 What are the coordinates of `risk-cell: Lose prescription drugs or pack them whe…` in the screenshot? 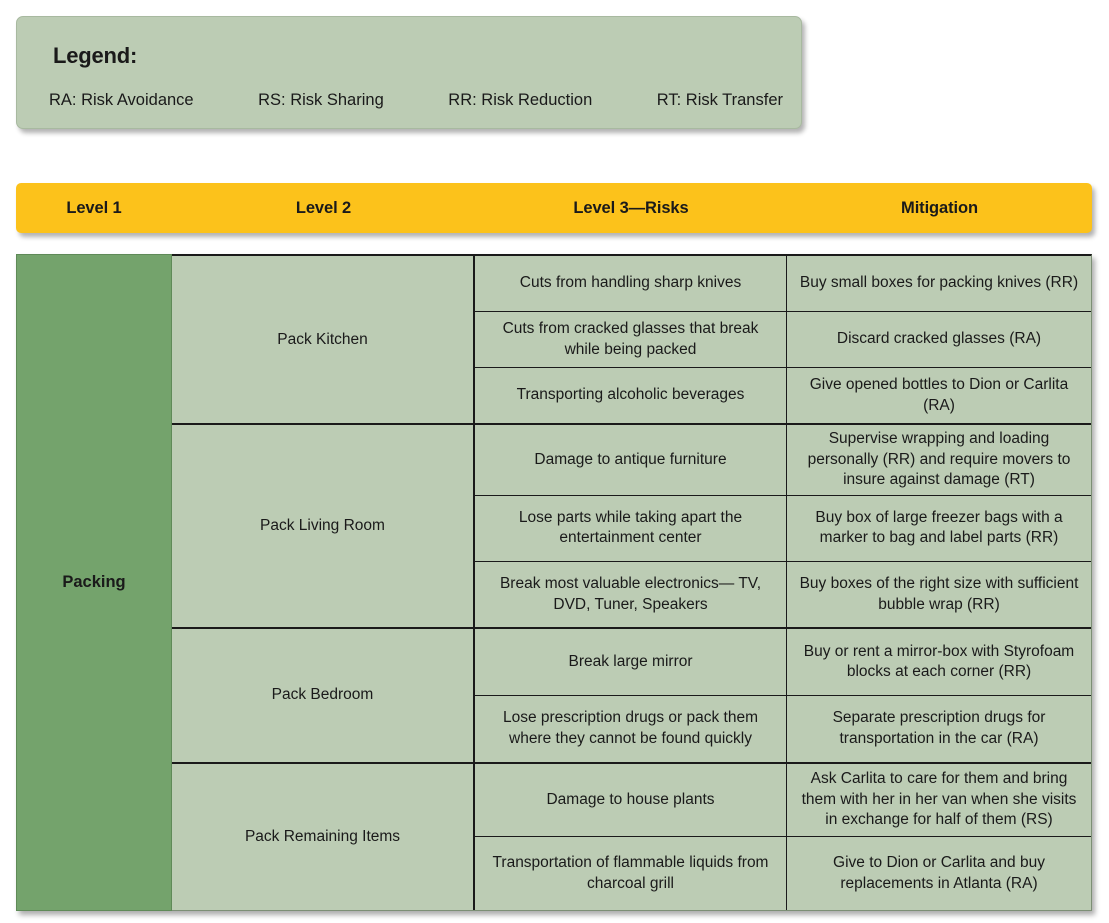 It's located at (631, 728).